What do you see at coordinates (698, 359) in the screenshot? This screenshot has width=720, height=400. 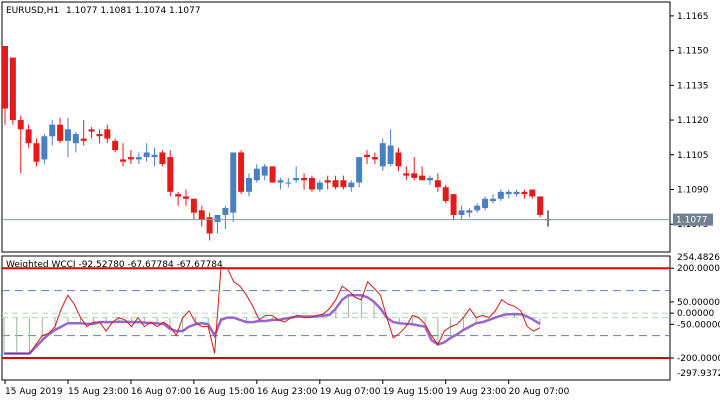 I see `indicator-tick-label: -200.00000` at bounding box center [698, 359].